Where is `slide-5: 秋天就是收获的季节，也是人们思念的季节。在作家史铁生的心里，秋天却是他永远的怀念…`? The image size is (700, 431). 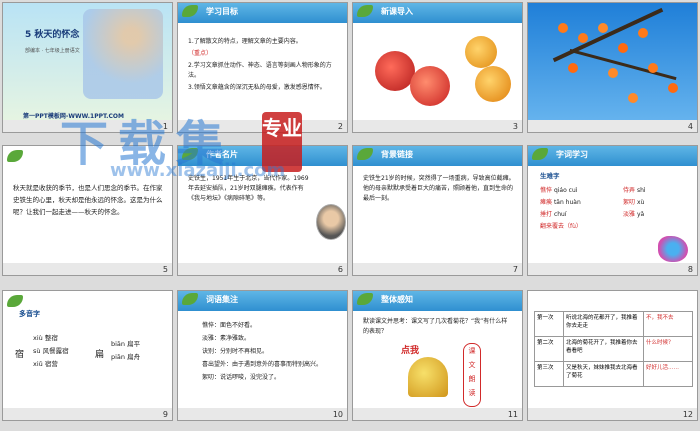 slide-5: 秋天就是收获的季节，也是人们思念的季节。在作家史铁生的心里，秋天却是他永远的怀念… is located at coordinates (87, 210).